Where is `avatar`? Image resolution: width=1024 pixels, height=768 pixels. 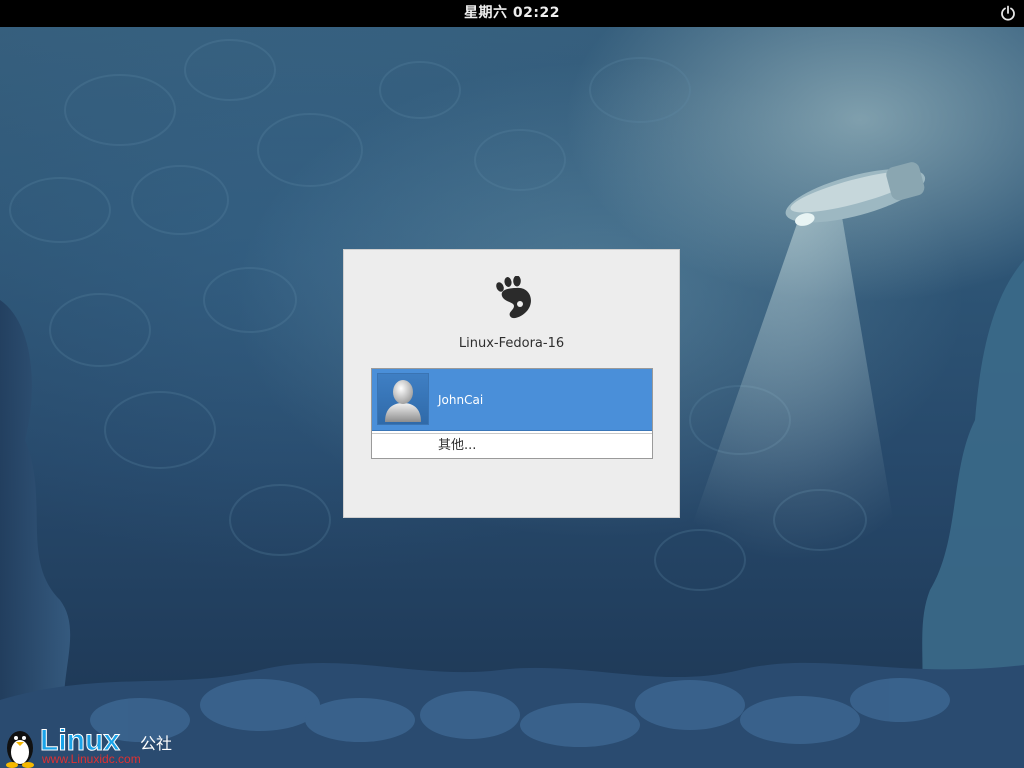
avatar is located at coordinates (403, 399).